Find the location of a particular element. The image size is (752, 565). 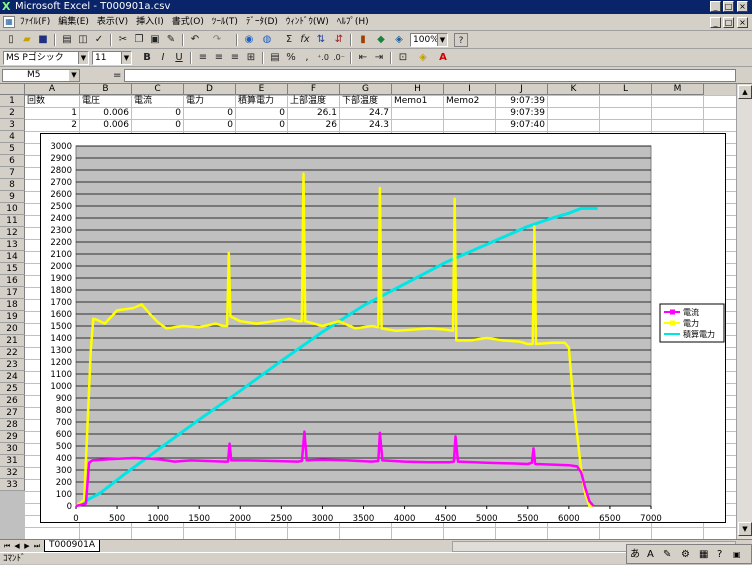

cell: 上部温度 is located at coordinates (315, 101).